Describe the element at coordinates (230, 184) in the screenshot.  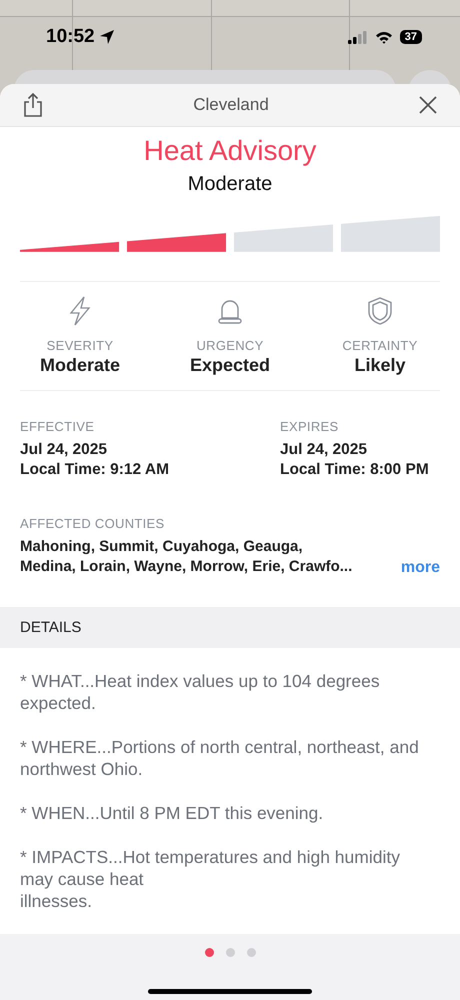
I see `alert-severity: Moderate` at that location.